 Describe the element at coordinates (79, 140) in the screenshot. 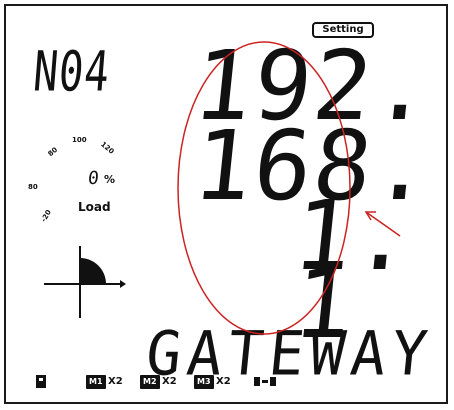

I see `gauge-scale-label: 100` at that location.